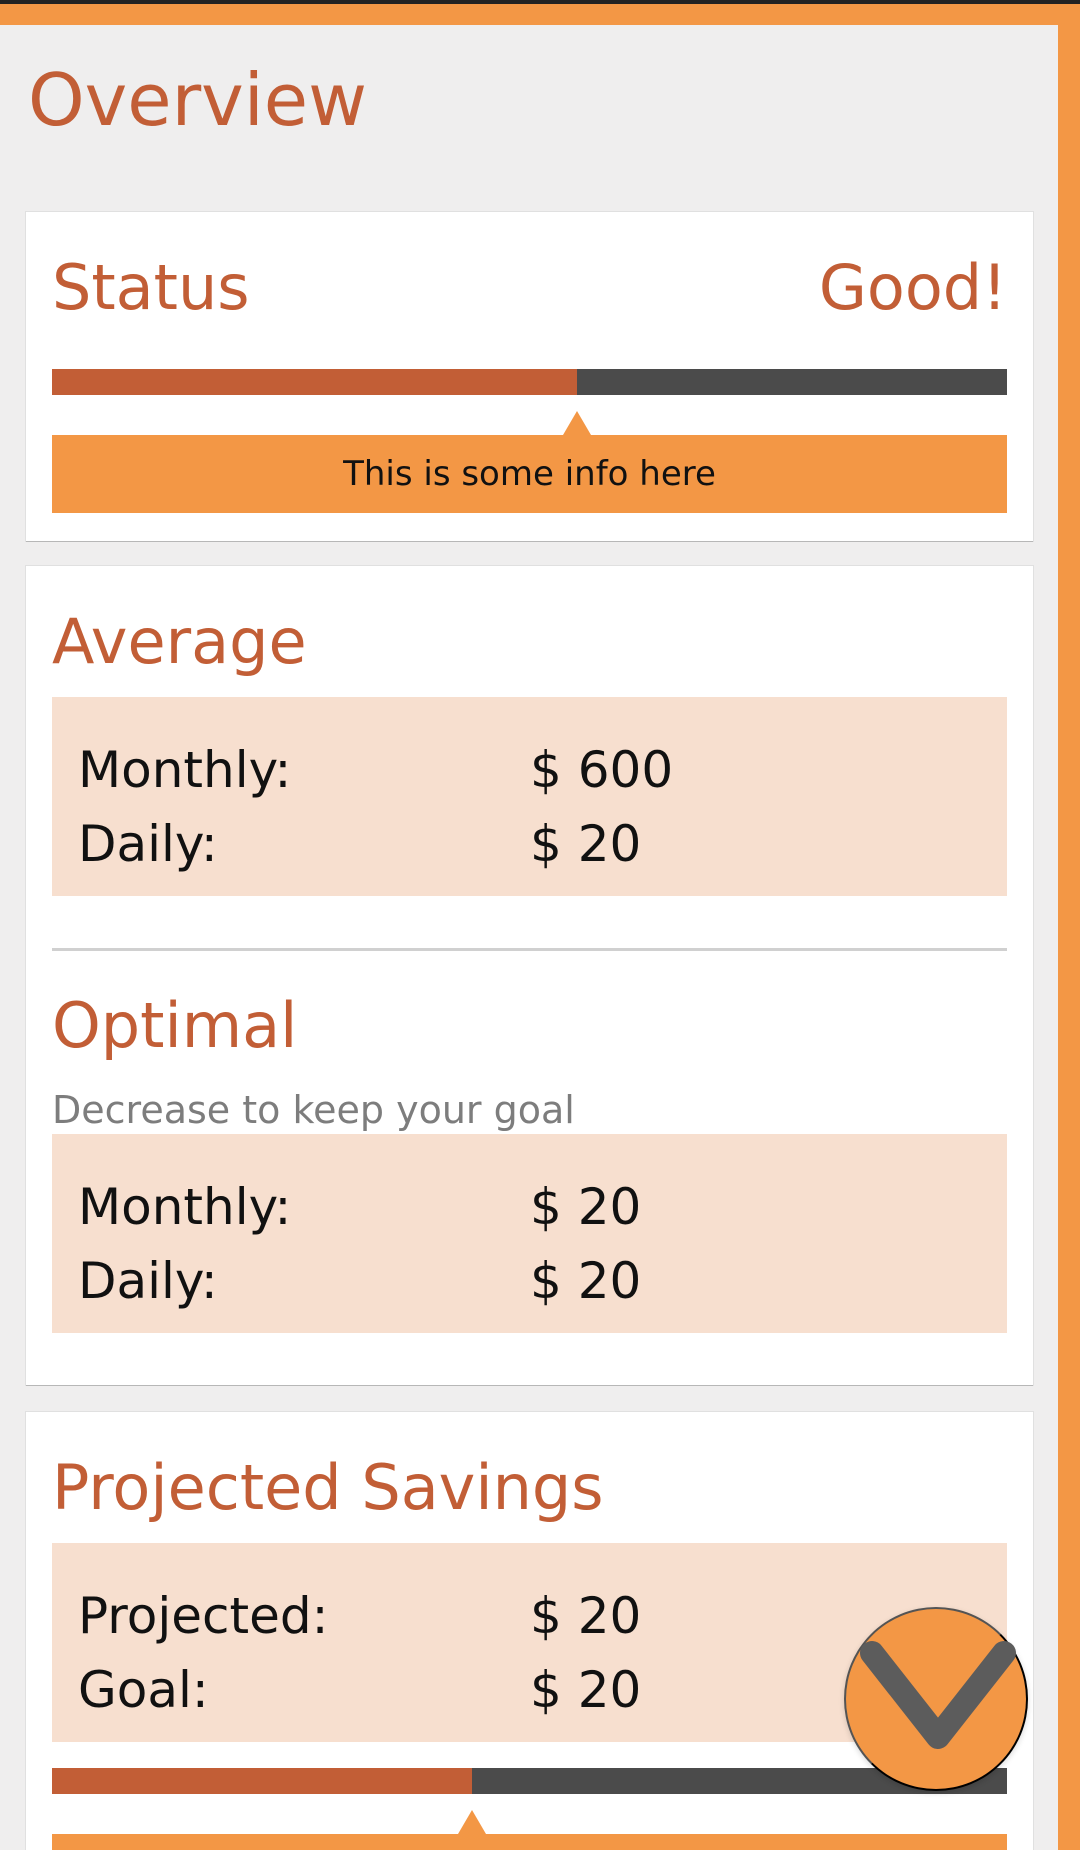  I want to click on status-progress-fill, so click(314, 382).